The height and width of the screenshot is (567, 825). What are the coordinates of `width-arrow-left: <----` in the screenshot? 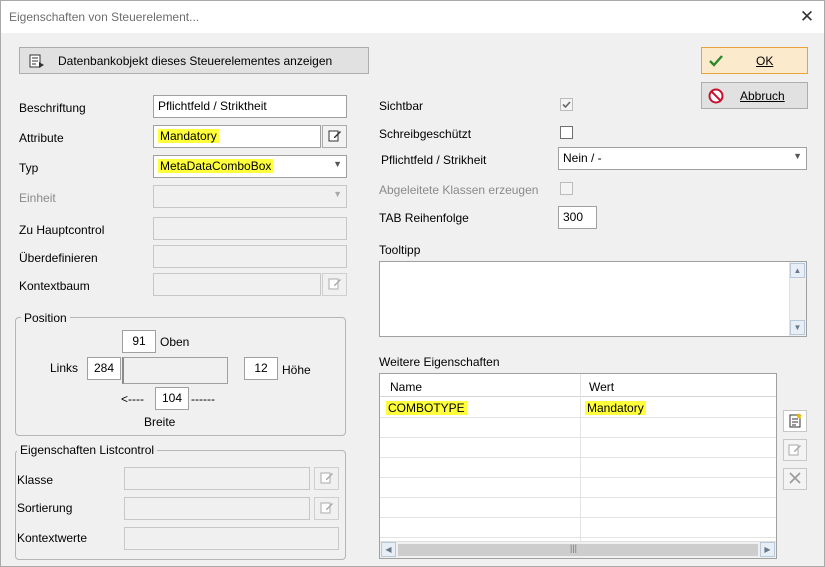 It's located at (132, 399).